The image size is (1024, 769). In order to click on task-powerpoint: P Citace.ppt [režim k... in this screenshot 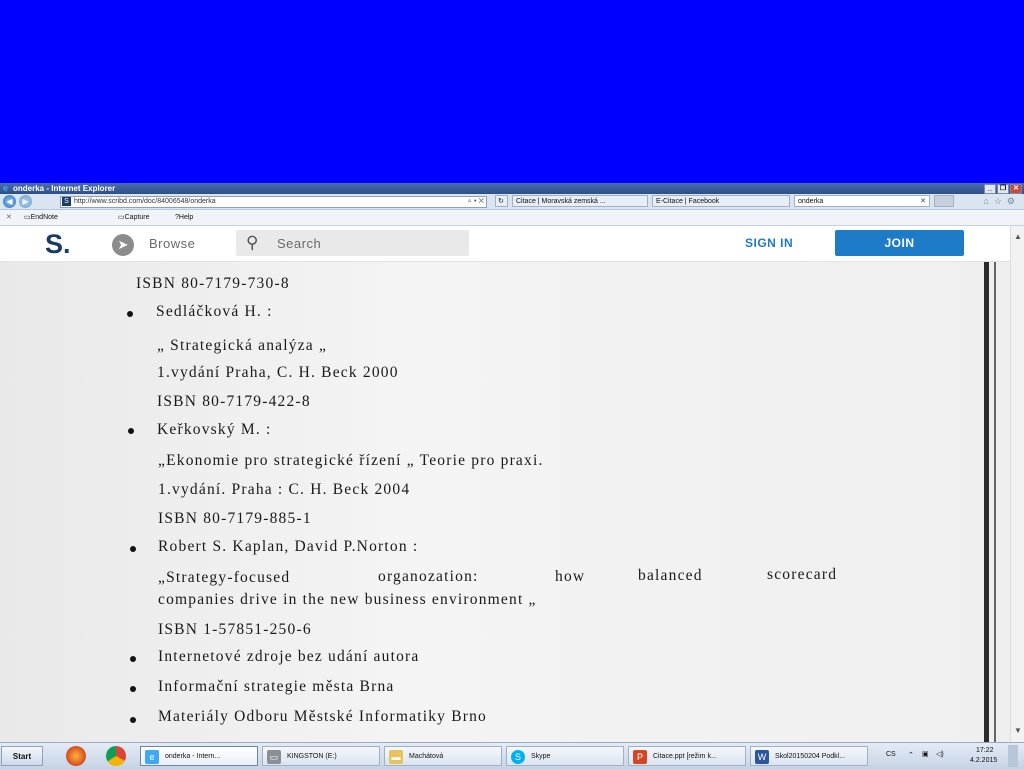, I will do `click(687, 756)`.